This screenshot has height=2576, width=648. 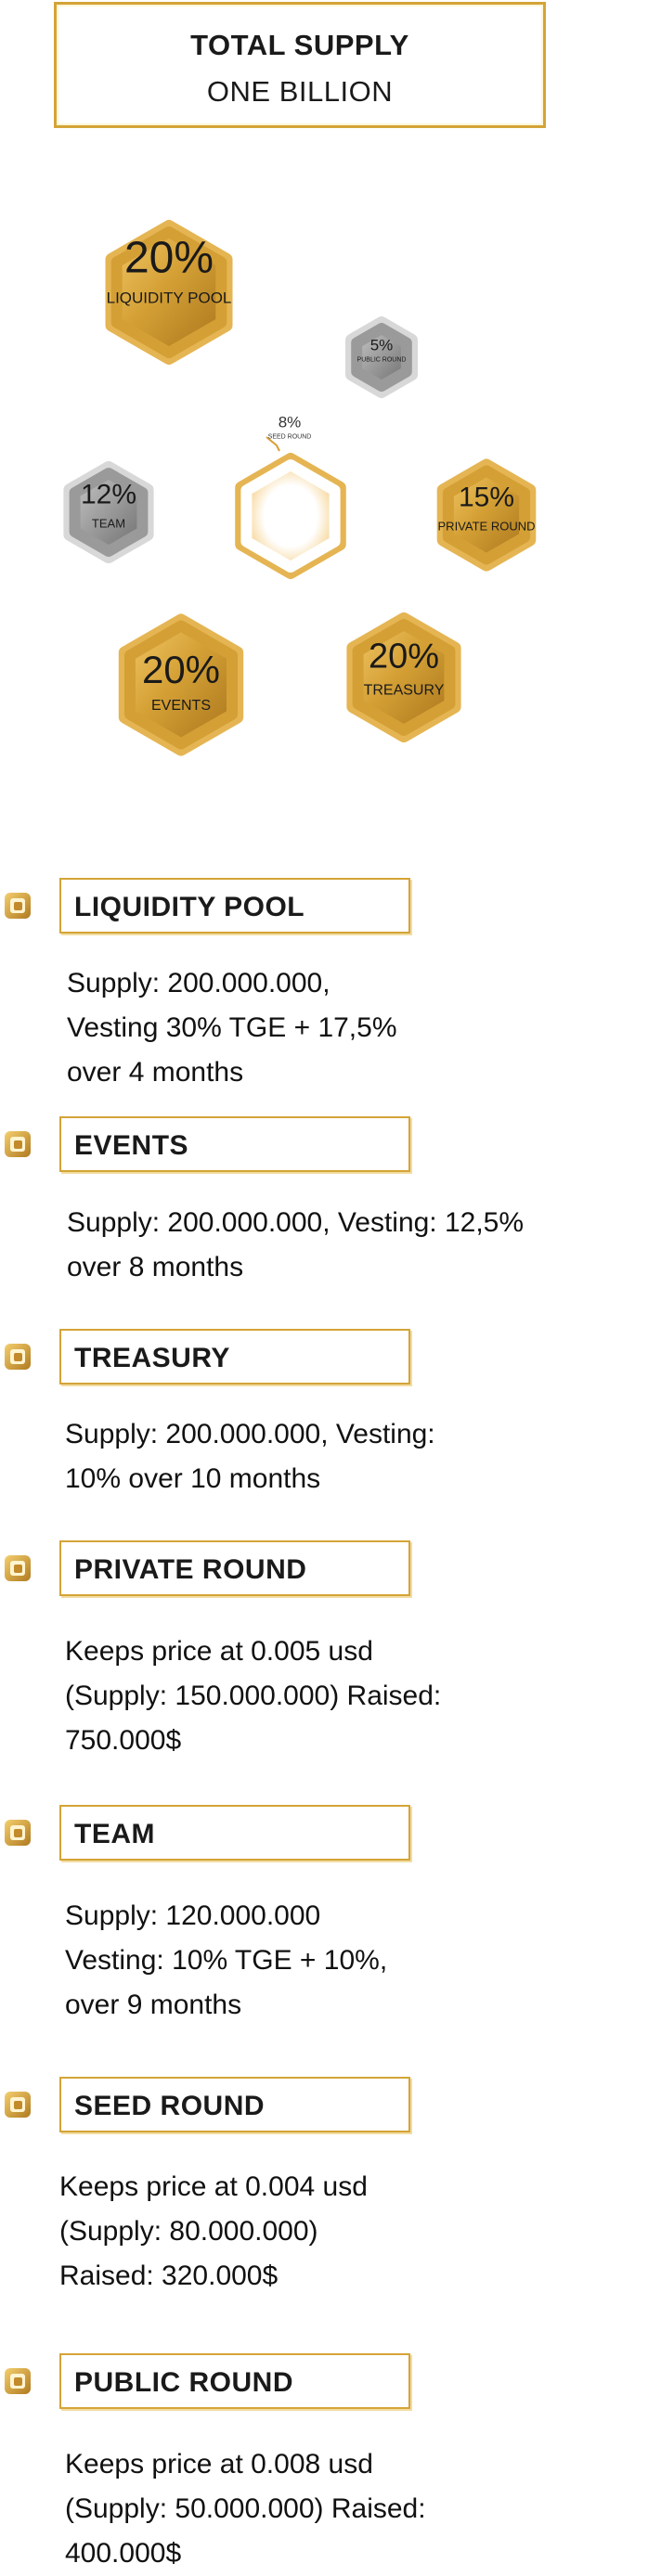 I want to click on hexagon-label-team: 12% TEAM, so click(x=108, y=505).